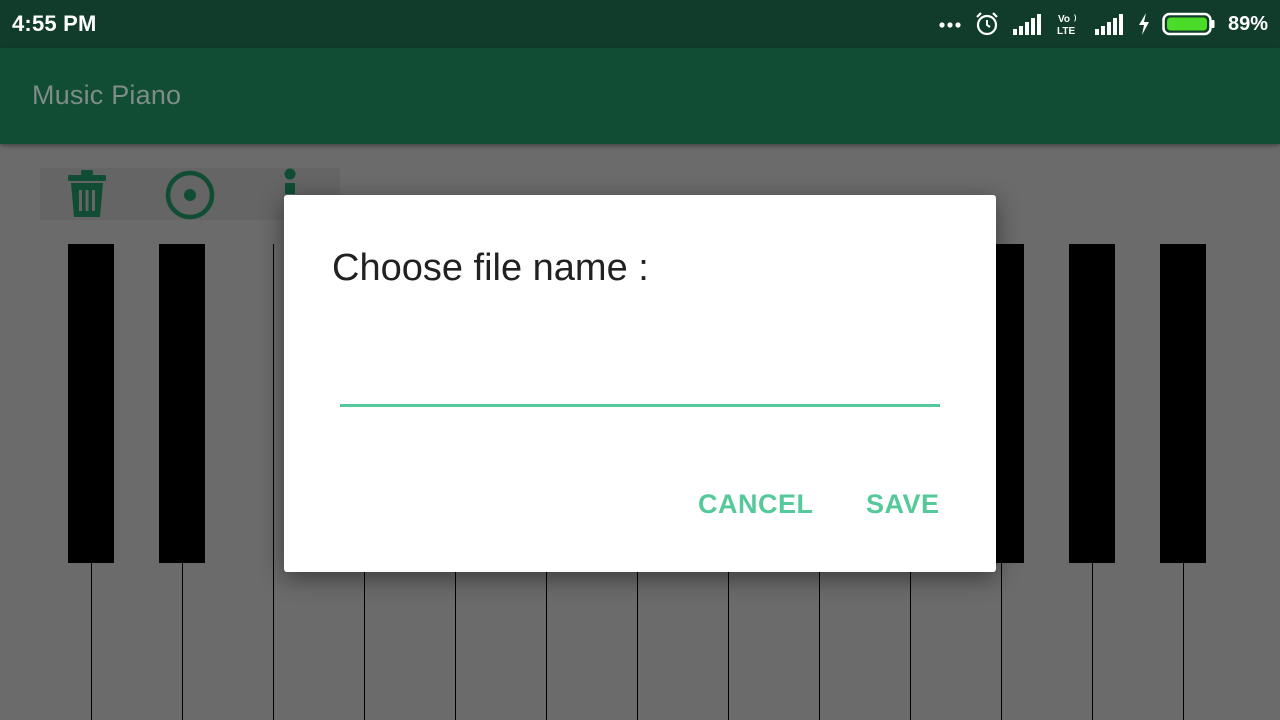 The image size is (1280, 720). I want to click on dialog-title: Choose file name :, so click(490, 268).